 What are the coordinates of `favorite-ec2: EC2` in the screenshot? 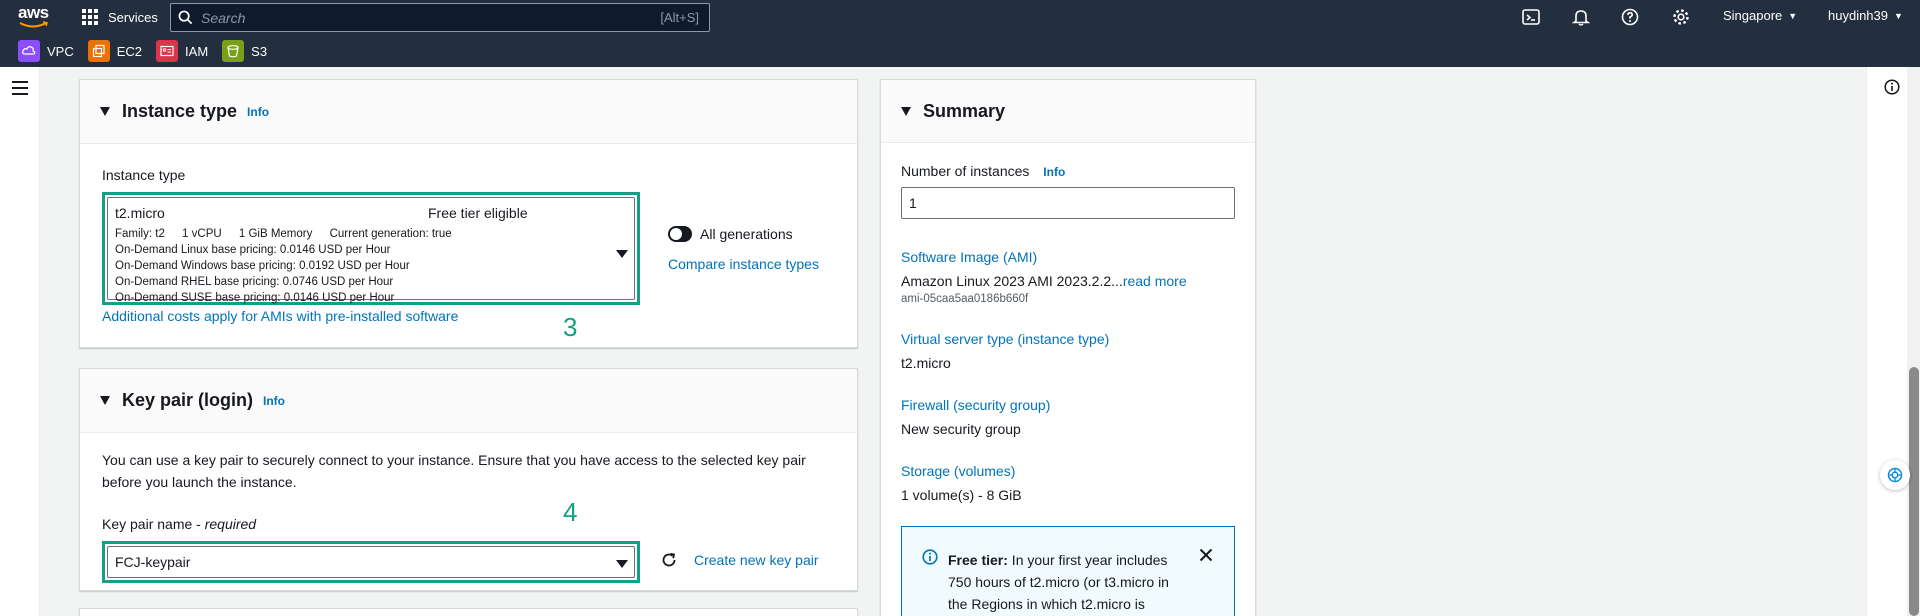 It's located at (115, 51).